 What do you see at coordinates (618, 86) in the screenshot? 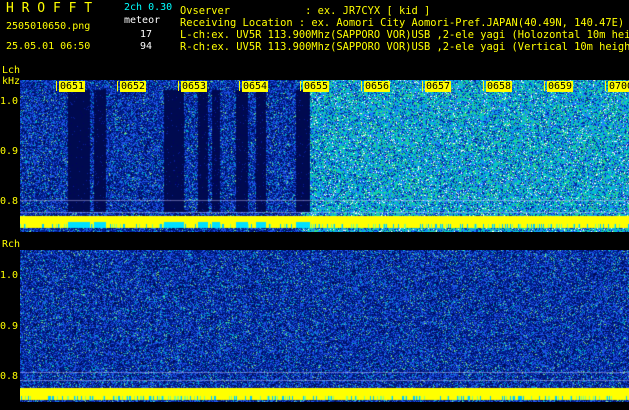
I see `time-label: 0700` at bounding box center [618, 86].